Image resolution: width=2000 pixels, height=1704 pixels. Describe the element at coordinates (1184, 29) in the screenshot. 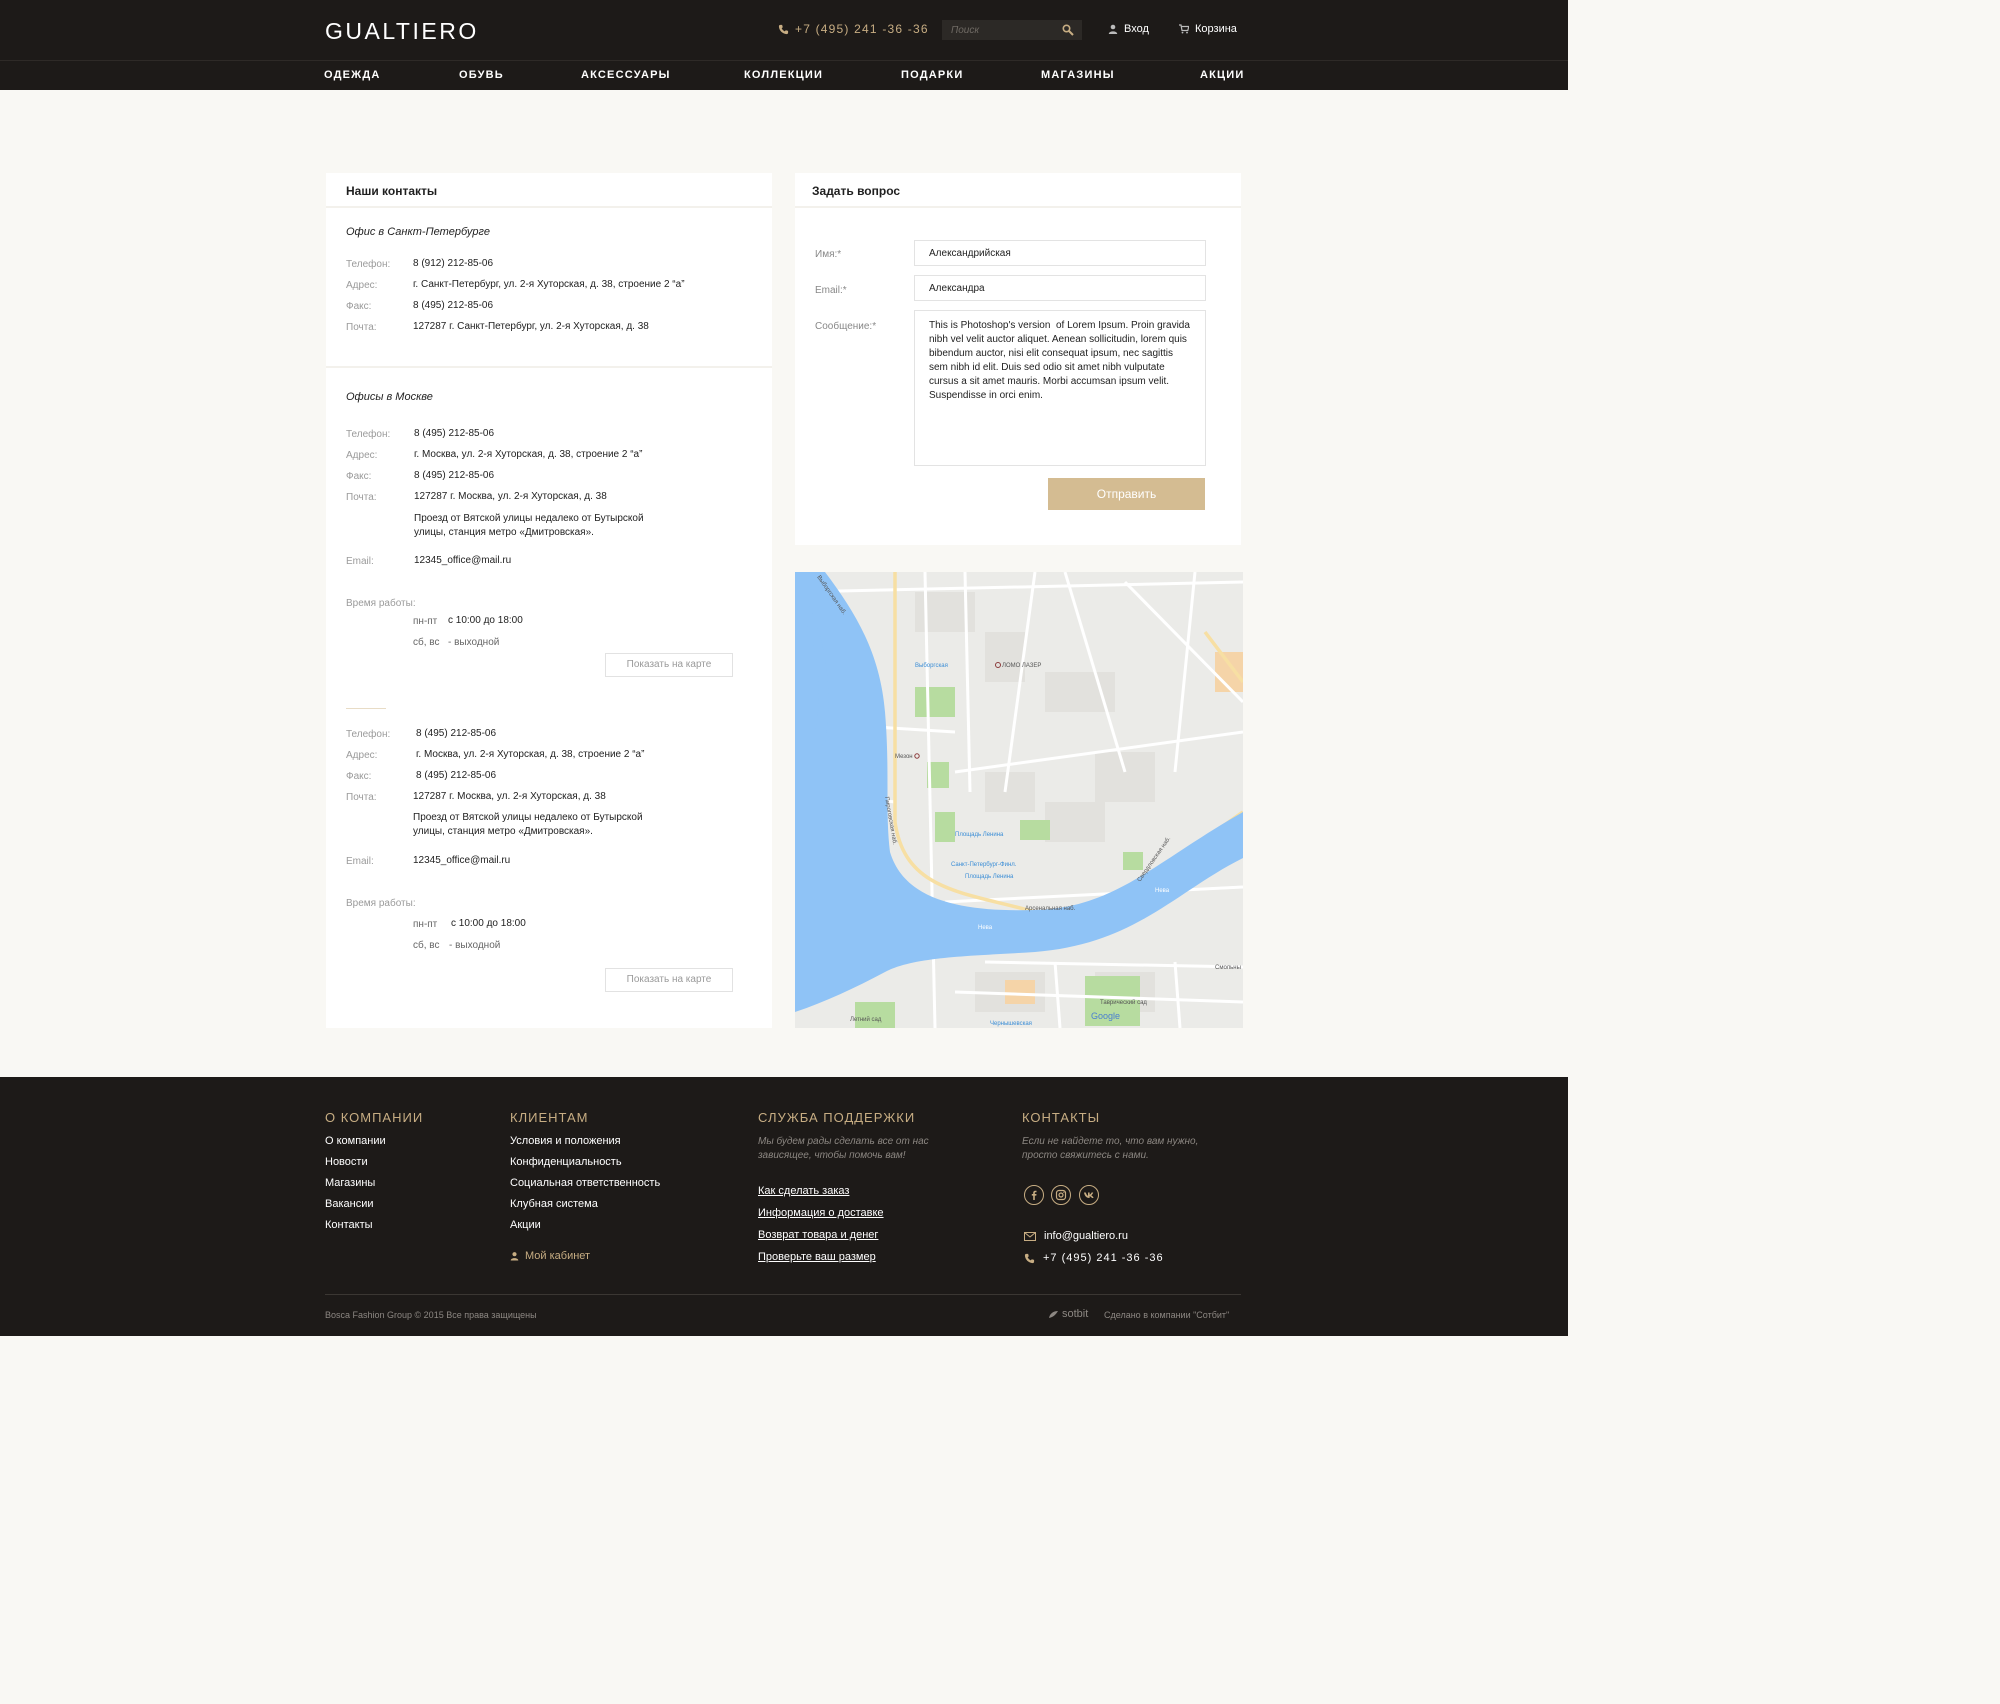

I see `cart-icon` at that location.